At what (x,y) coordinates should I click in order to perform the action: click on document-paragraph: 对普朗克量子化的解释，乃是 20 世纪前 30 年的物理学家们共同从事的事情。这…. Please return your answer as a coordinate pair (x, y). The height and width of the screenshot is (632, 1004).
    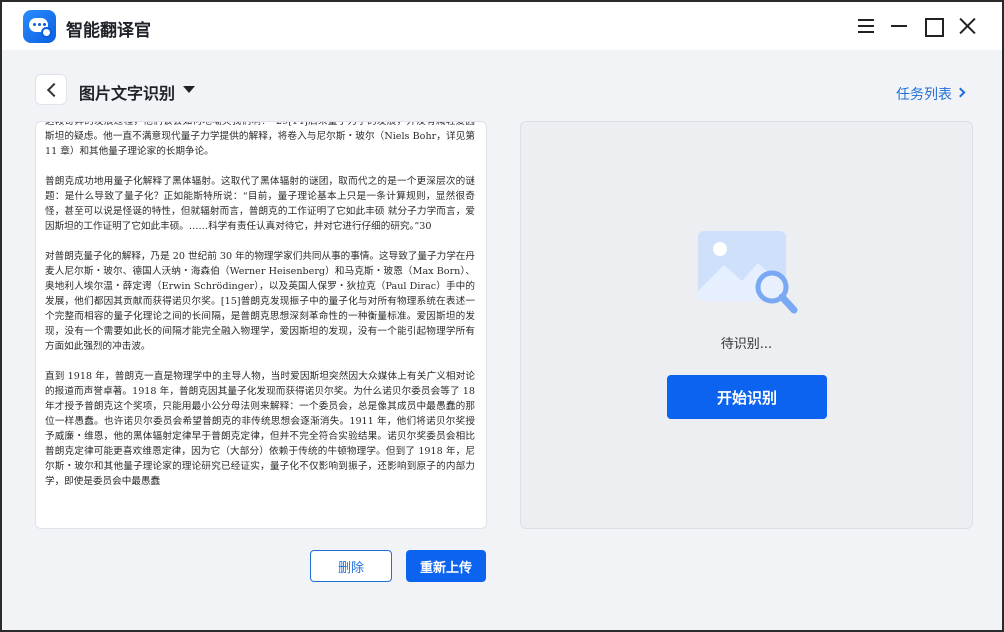
    Looking at the image, I should click on (260, 301).